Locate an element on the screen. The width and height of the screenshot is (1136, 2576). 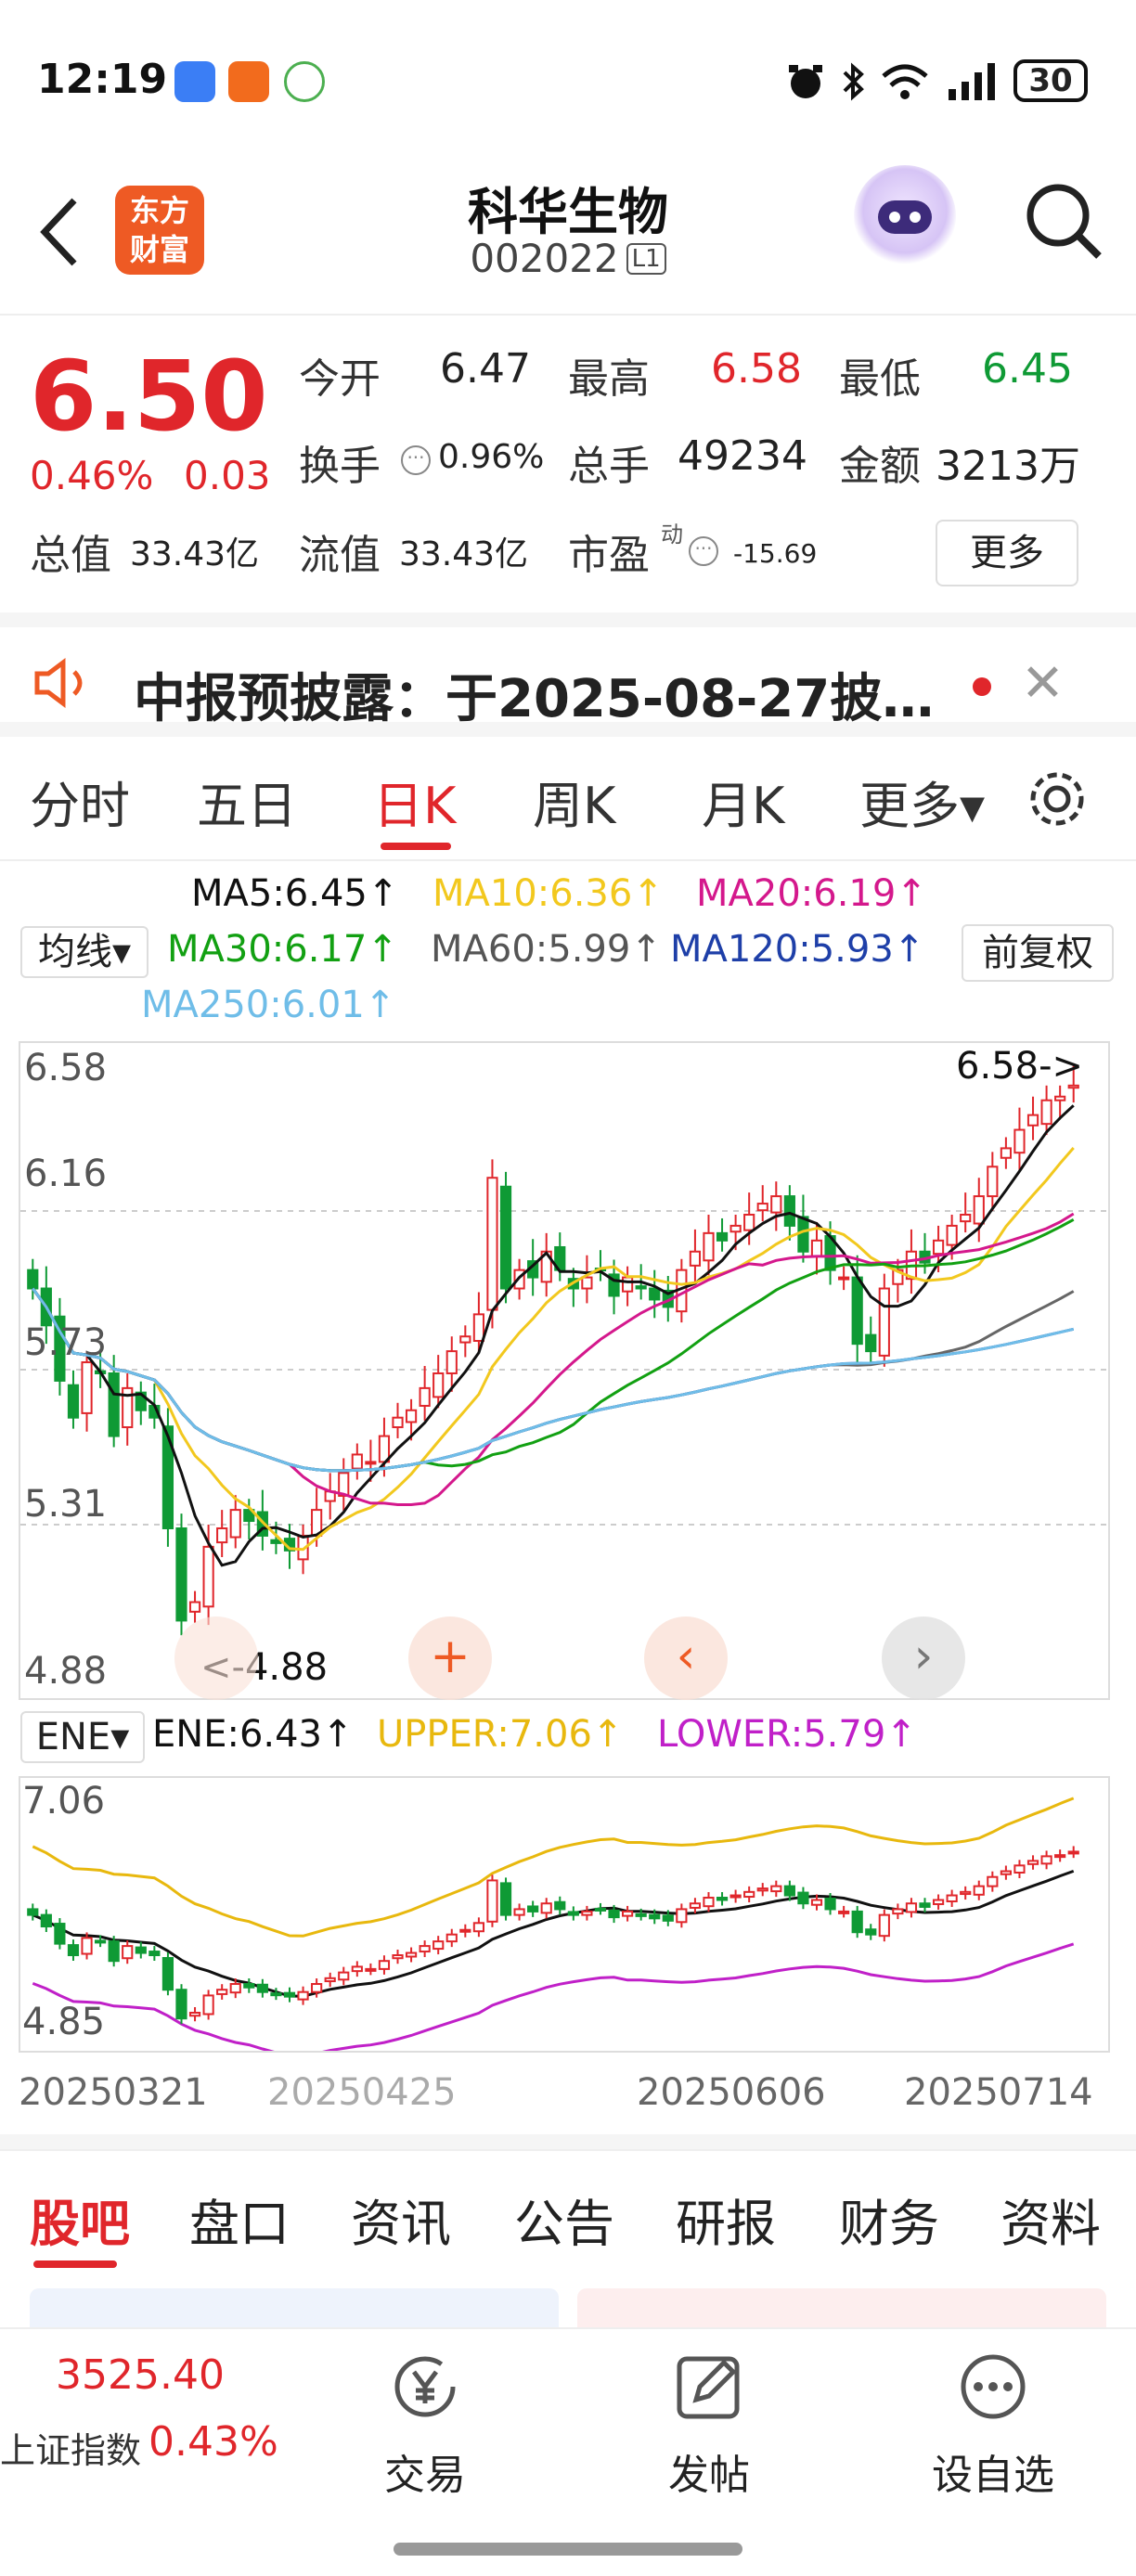
clock: 12:19 is located at coordinates (102, 79).